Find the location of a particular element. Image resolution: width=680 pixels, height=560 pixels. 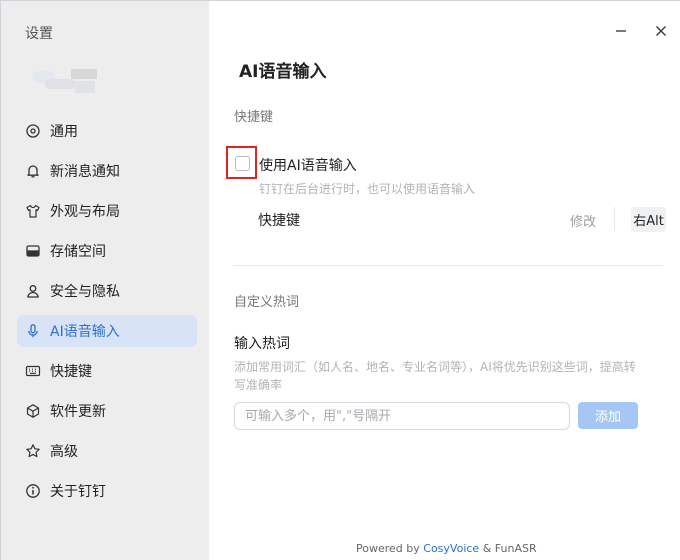

sidebar-item-label: 快捷键 is located at coordinates (71, 372).